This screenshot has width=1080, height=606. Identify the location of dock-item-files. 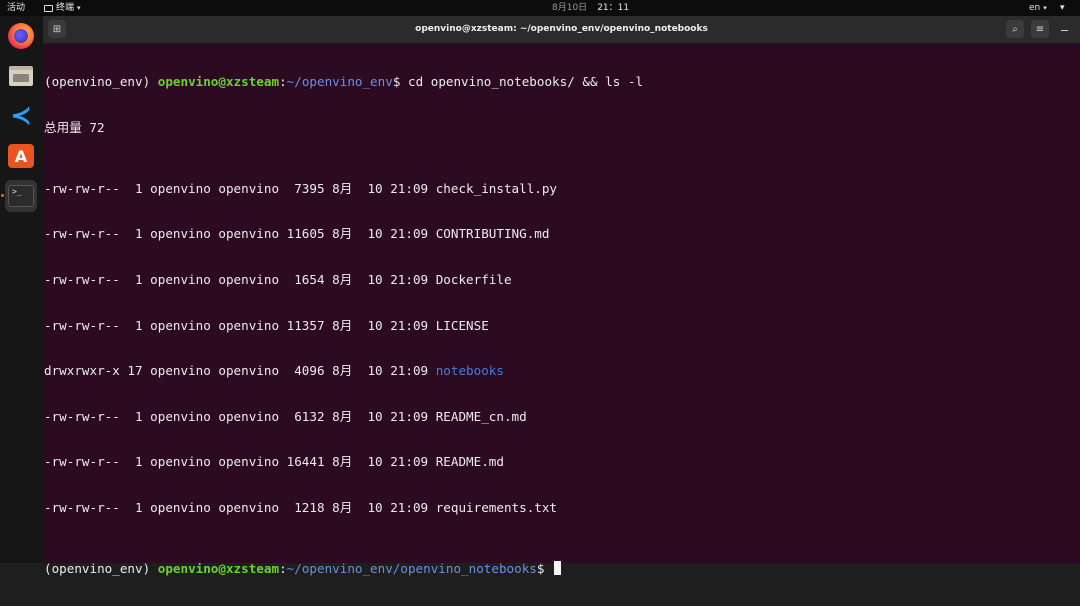
(21, 76).